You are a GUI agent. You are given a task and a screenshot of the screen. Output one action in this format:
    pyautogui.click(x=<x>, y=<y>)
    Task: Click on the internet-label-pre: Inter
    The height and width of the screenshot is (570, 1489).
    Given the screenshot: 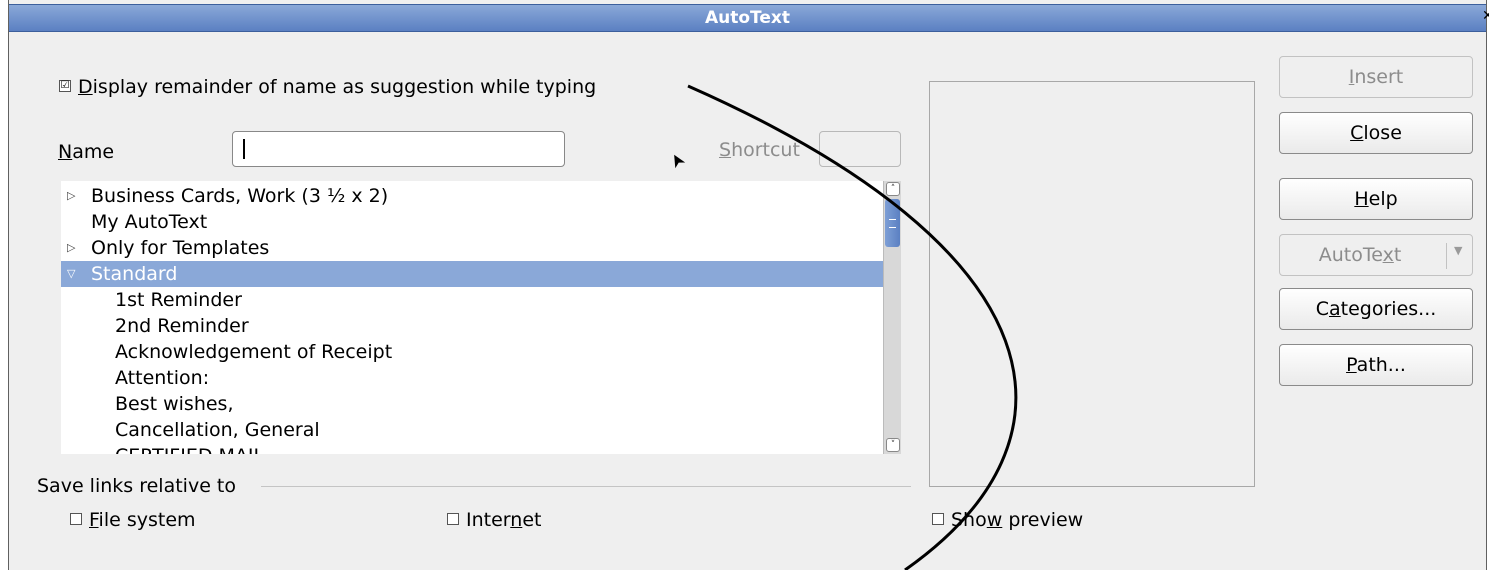 What is the action you would take?
    pyautogui.click(x=488, y=520)
    